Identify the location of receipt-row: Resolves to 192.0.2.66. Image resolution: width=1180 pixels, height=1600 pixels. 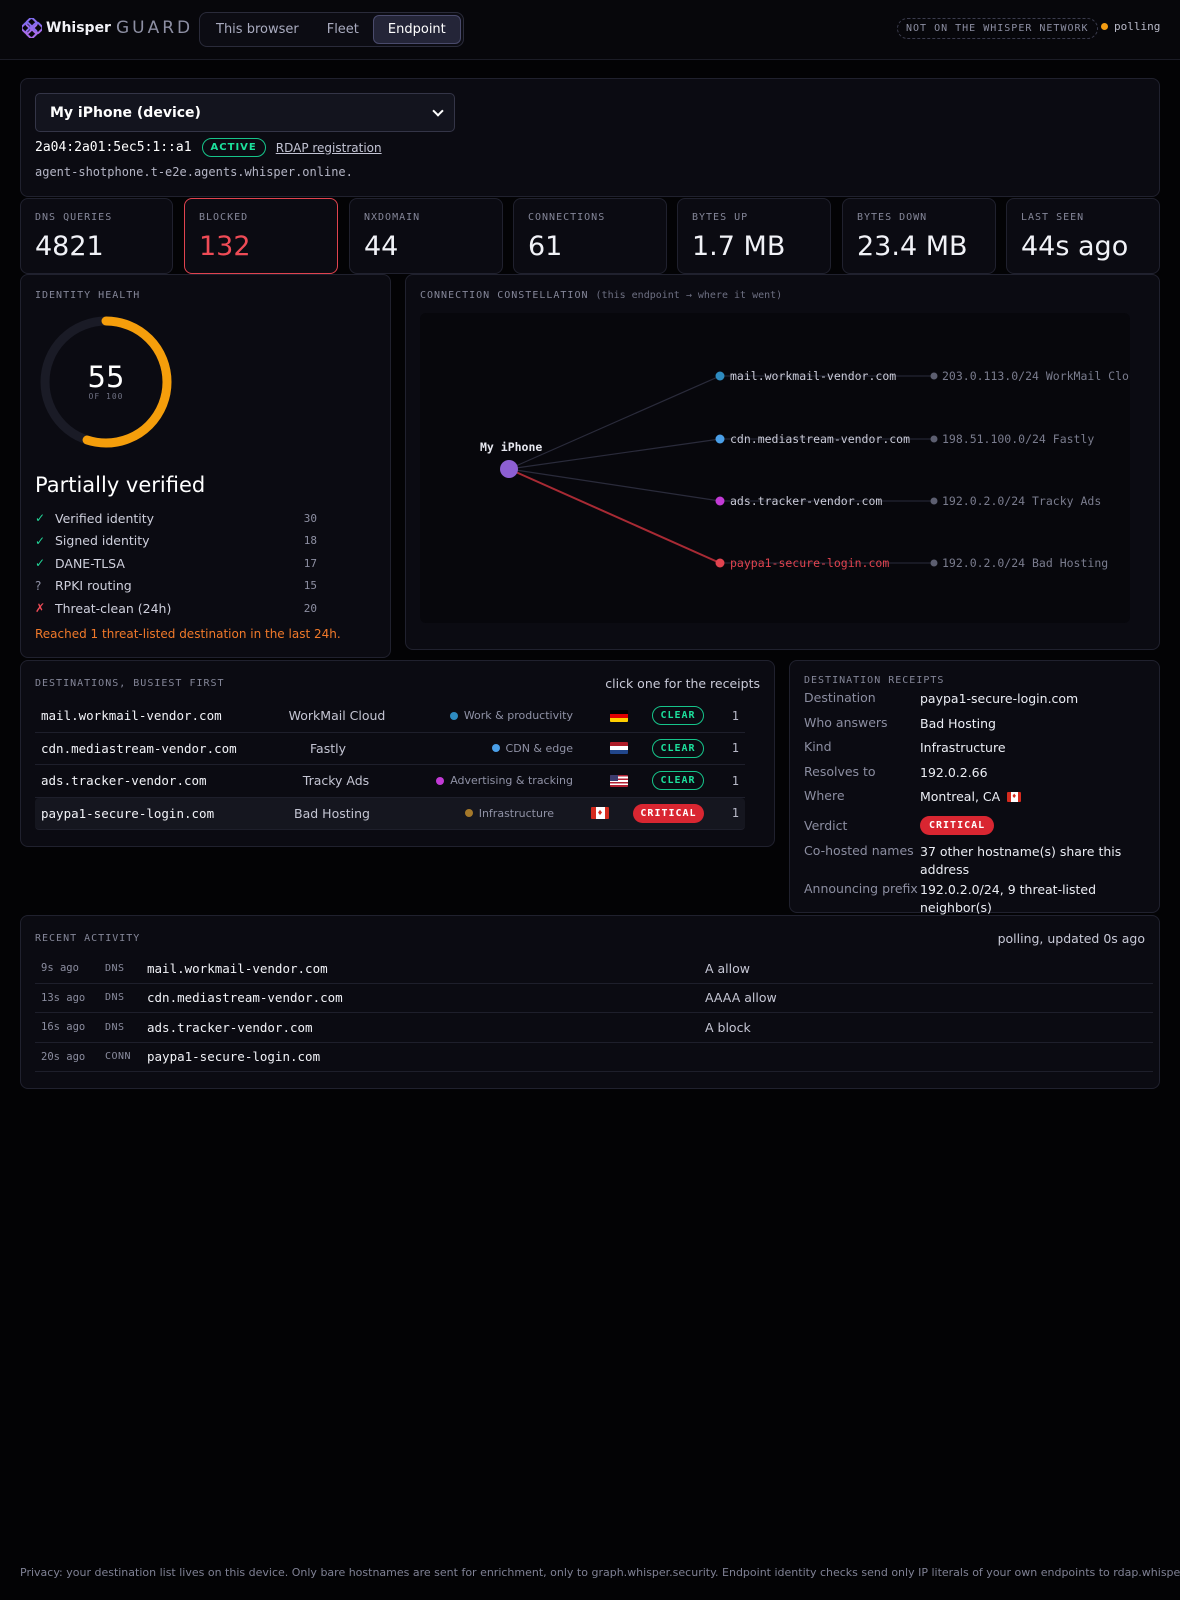
(974, 776).